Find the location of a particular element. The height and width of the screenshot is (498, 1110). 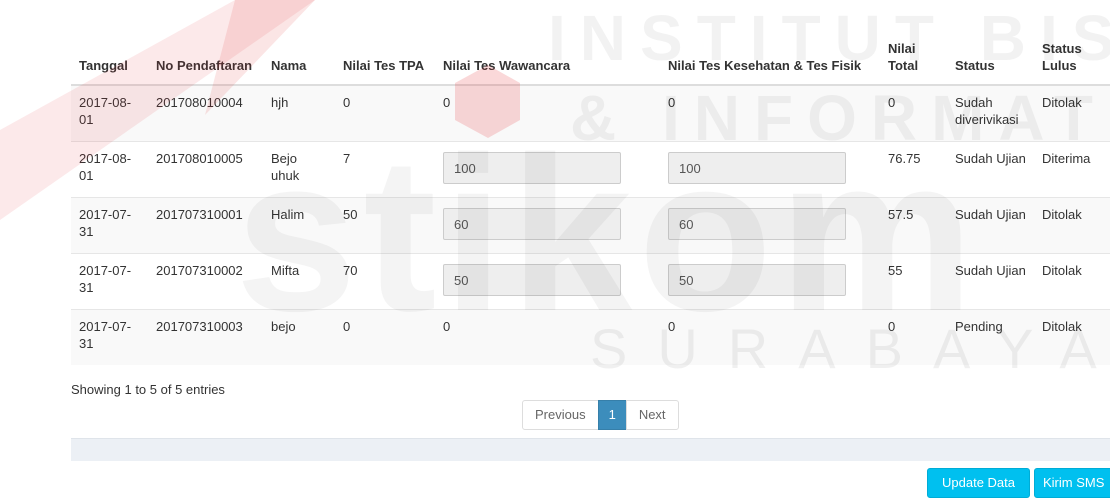

cell-nama: Mifta is located at coordinates (299, 280).